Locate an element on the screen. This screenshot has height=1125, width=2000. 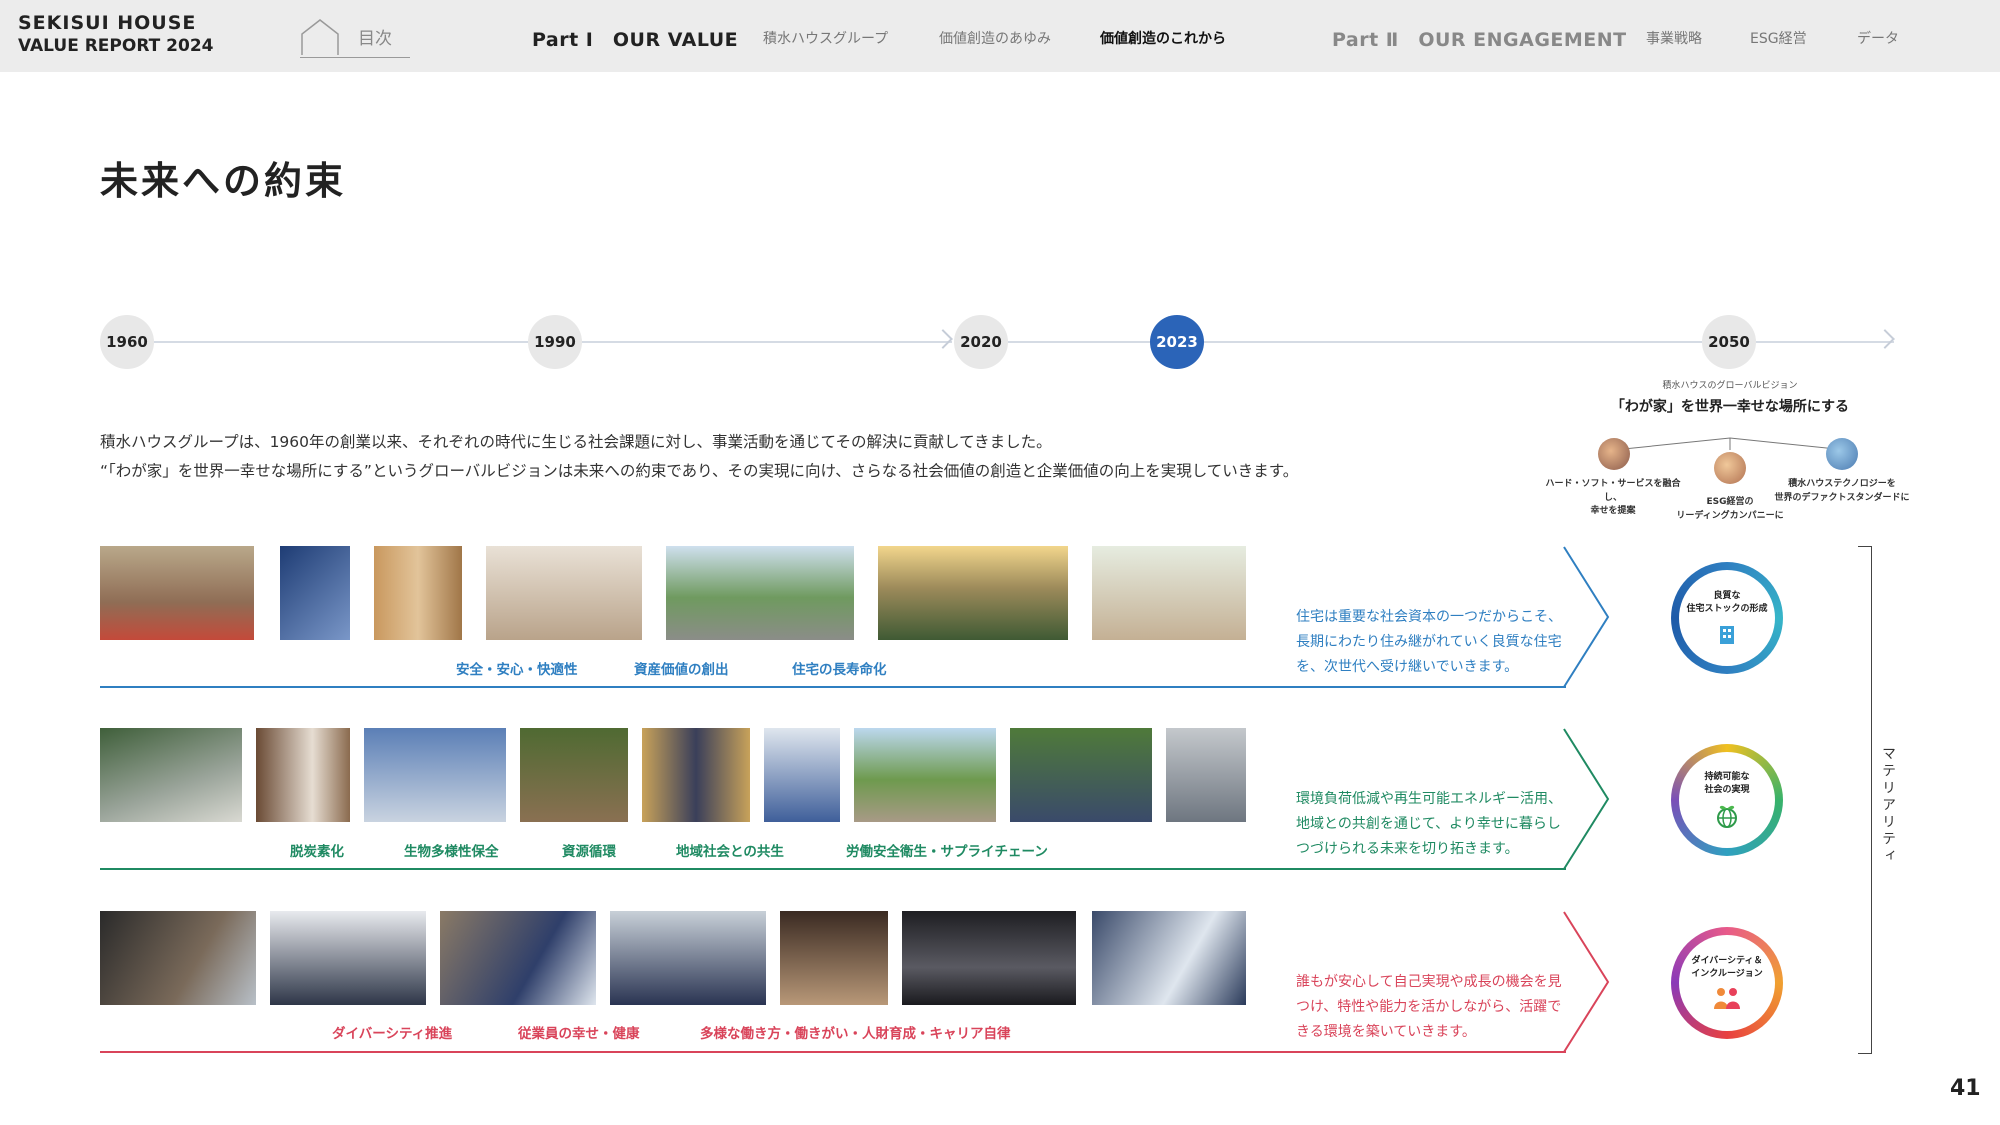
photo-aerial is located at coordinates (973, 593).